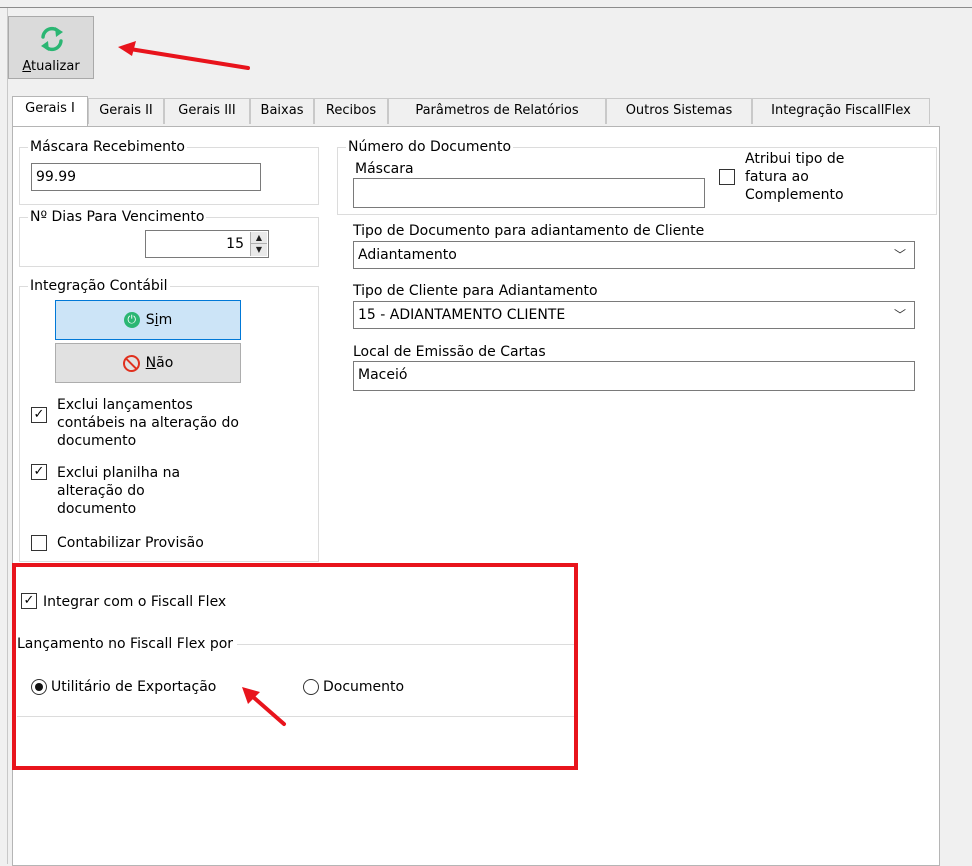 The image size is (972, 866). Describe the element at coordinates (207, 111) in the screenshot. I see `tab-gerais-iii: Gerais III` at that location.